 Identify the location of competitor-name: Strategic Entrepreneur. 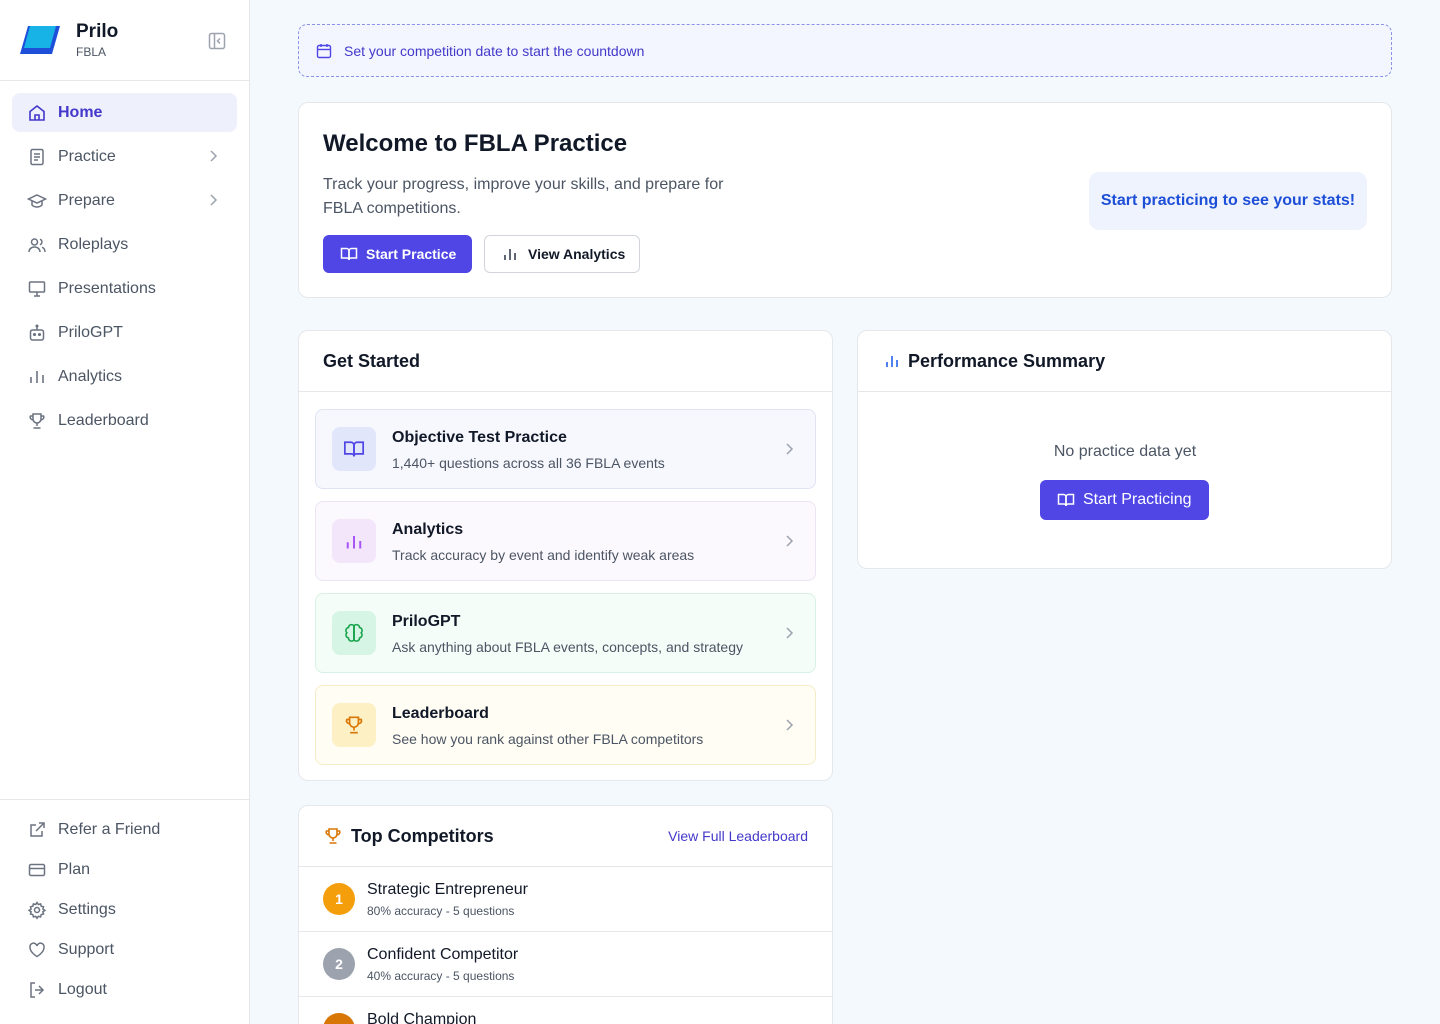
(447, 889).